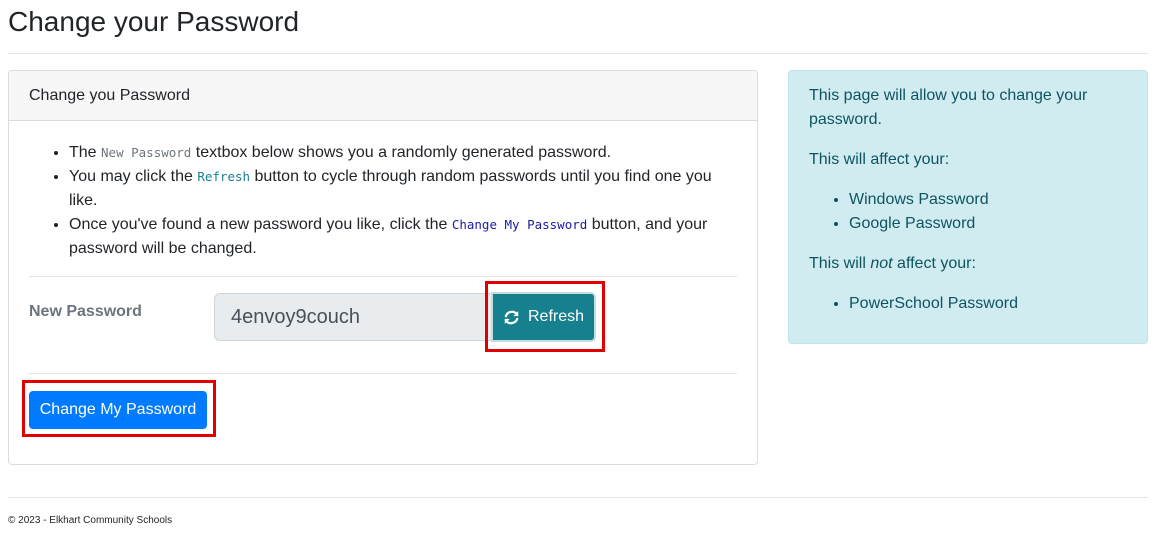 Image resolution: width=1154 pixels, height=537 pixels. Describe the element at coordinates (578, 53) in the screenshot. I see `title-divider` at that location.